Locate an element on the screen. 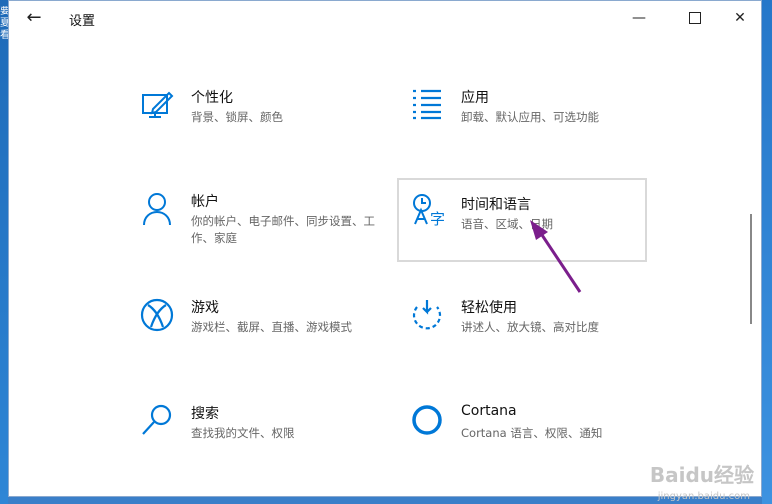 This screenshot has width=772, height=504. tile-description: 你的帐户、电子邮件、同步设置、工作、家庭 is located at coordinates (283, 229).